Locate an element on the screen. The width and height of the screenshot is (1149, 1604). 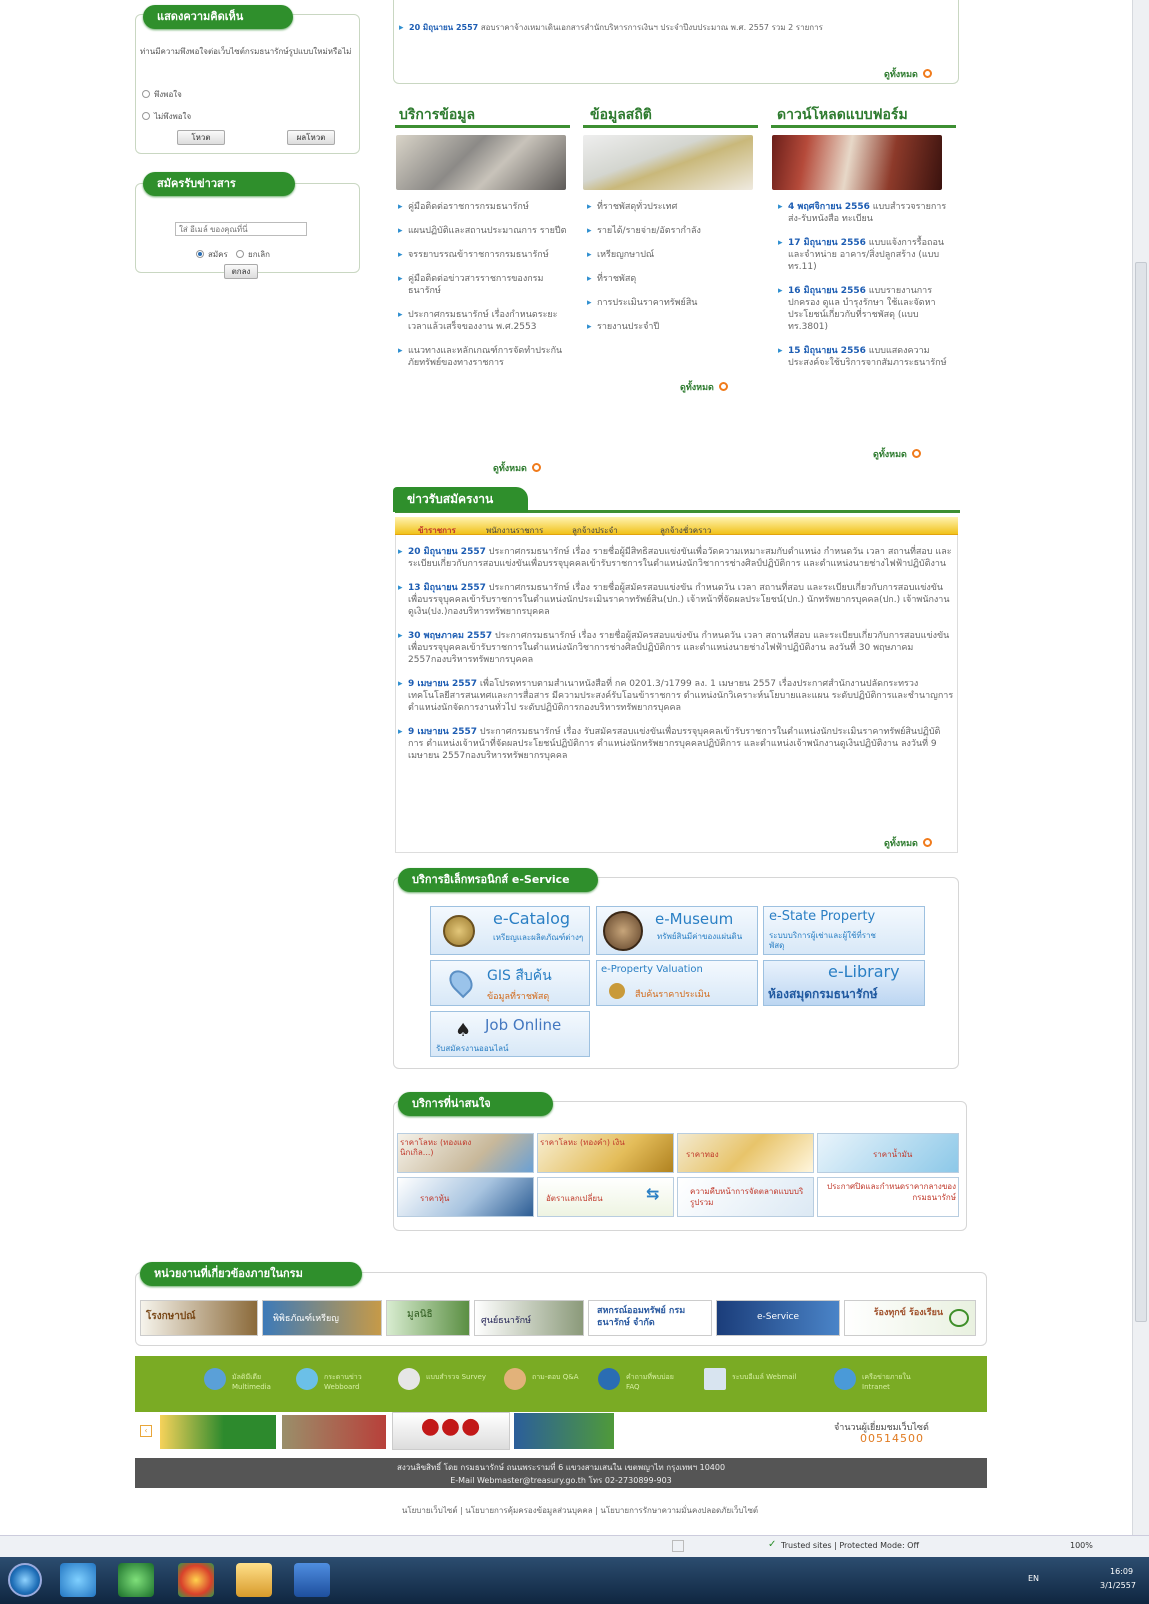
related-banner-0: โรงกษาปณ์ is located at coordinates (199, 1318).